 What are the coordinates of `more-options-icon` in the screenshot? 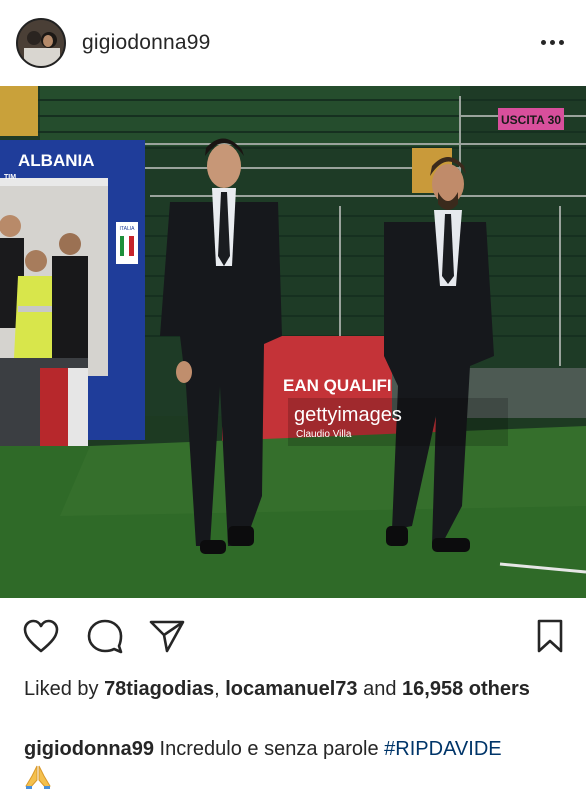 It's located at (552, 42).